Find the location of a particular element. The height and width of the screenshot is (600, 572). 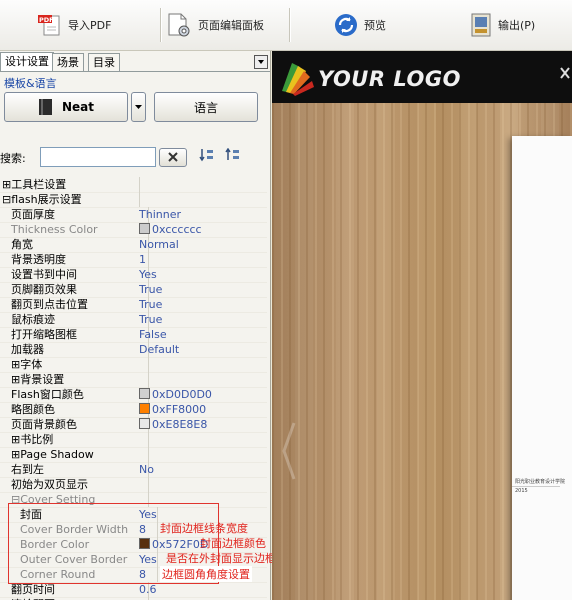

property-value: Yes is located at coordinates (203, 275).